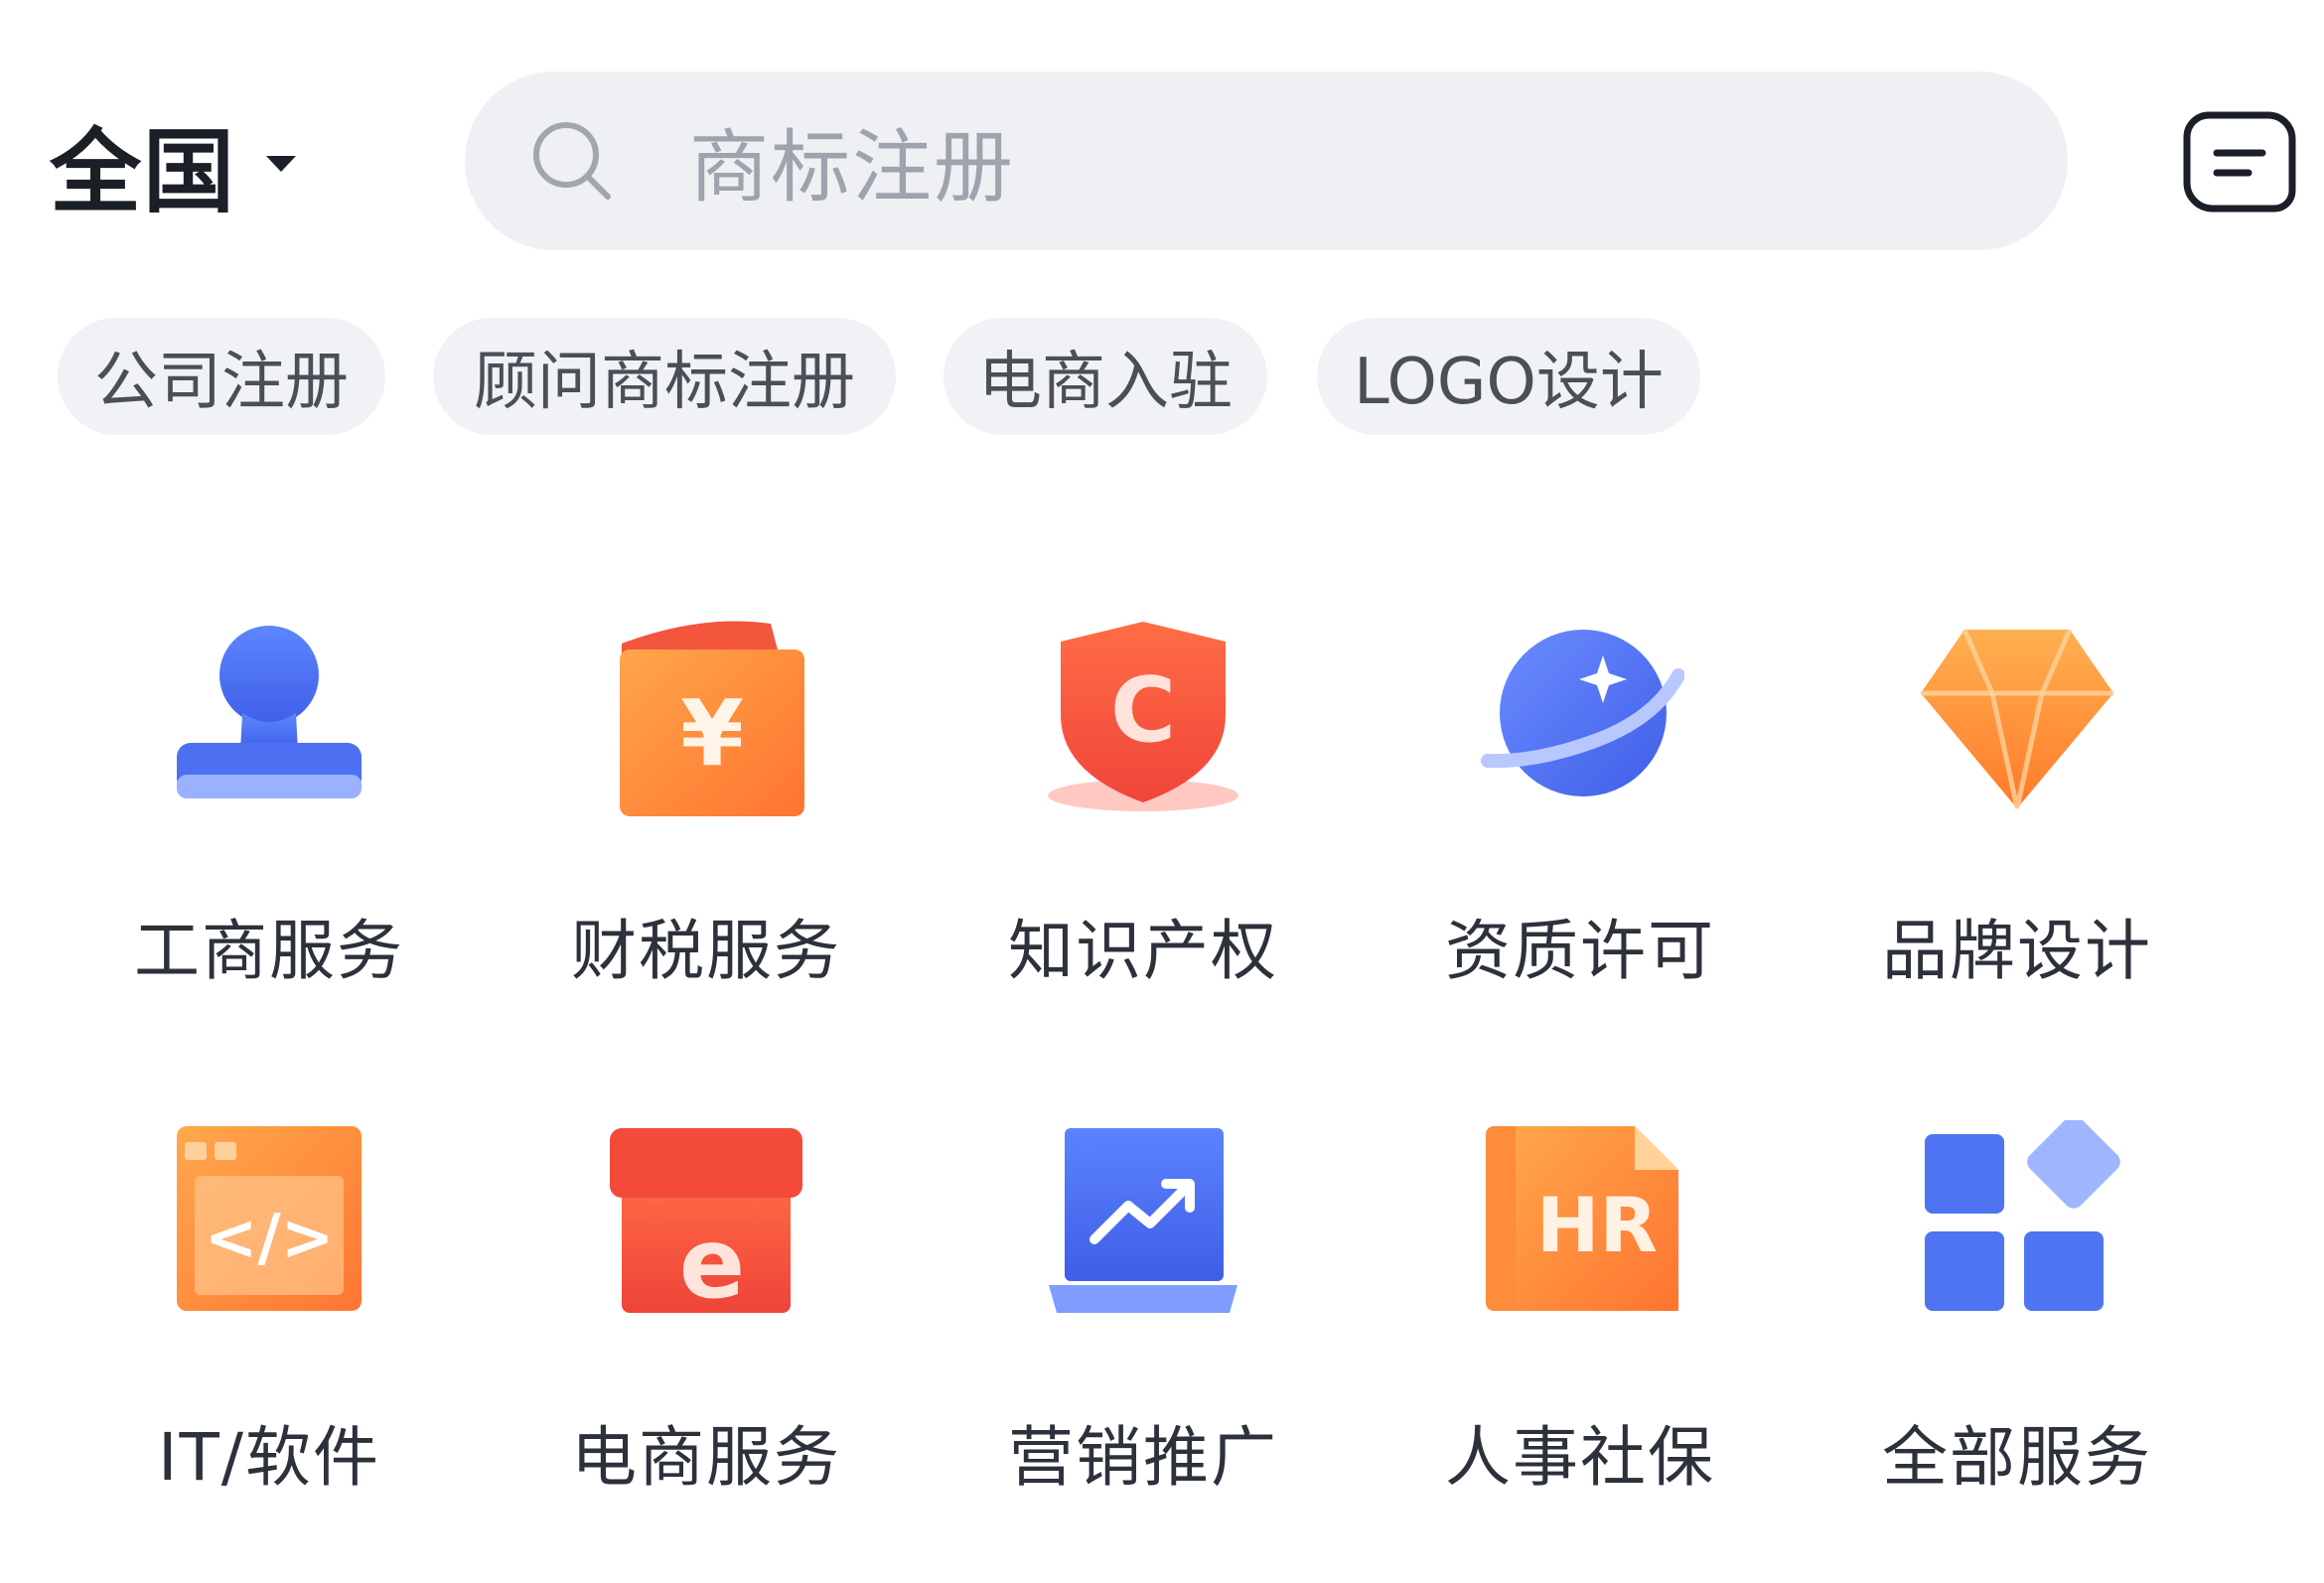 Image resolution: width=2324 pixels, height=1583 pixels. Describe the element at coordinates (1143, 951) in the screenshot. I see `category-label: 知识产权` at that location.